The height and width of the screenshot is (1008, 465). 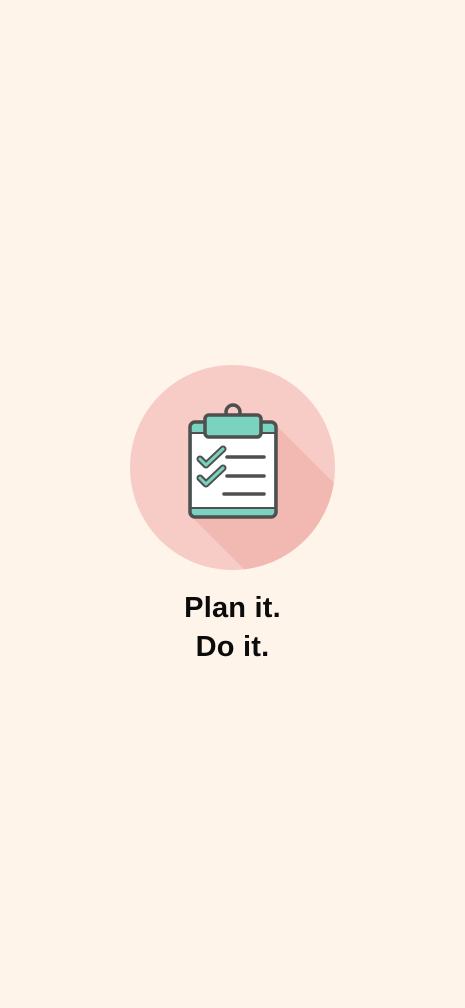 I want to click on app-logo, so click(x=232, y=467).